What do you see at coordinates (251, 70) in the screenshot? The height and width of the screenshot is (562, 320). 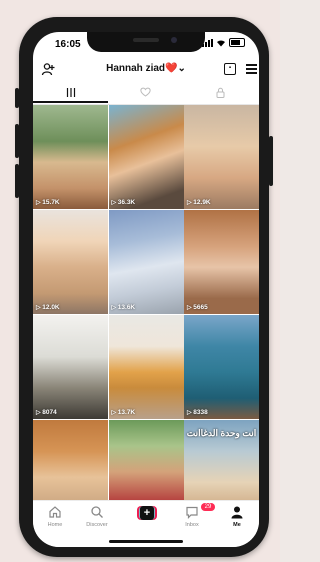 I see `menu-icon` at bounding box center [251, 70].